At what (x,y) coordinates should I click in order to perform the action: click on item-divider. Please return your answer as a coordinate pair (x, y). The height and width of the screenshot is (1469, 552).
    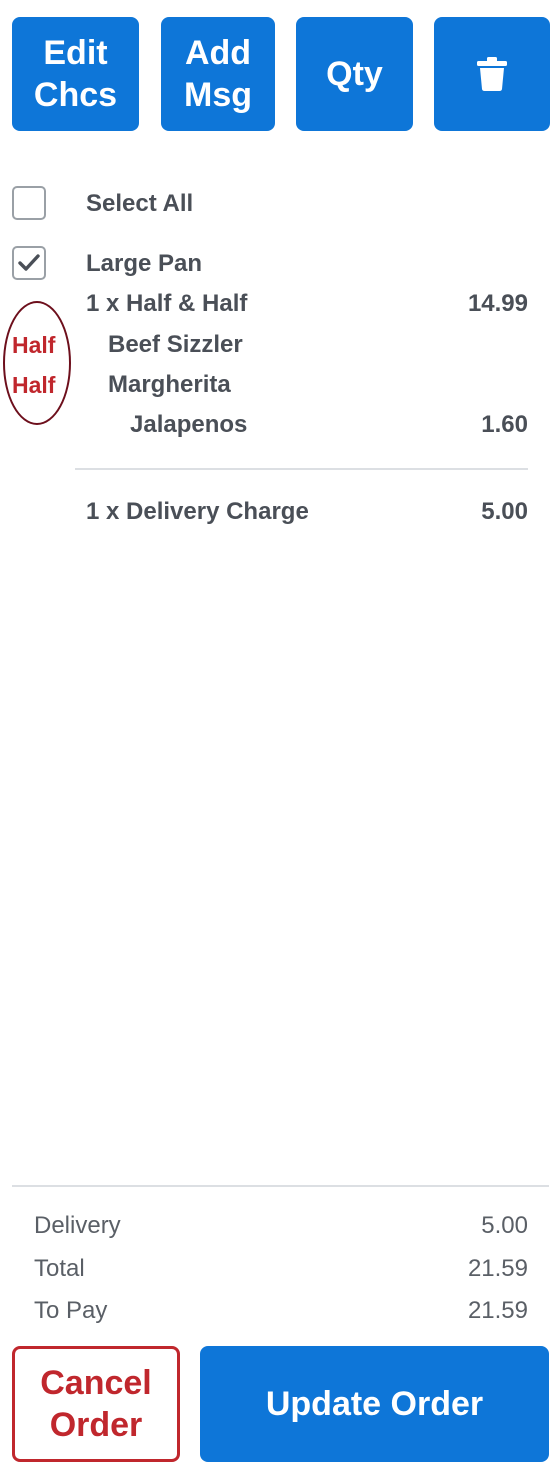
    Looking at the image, I should click on (301, 469).